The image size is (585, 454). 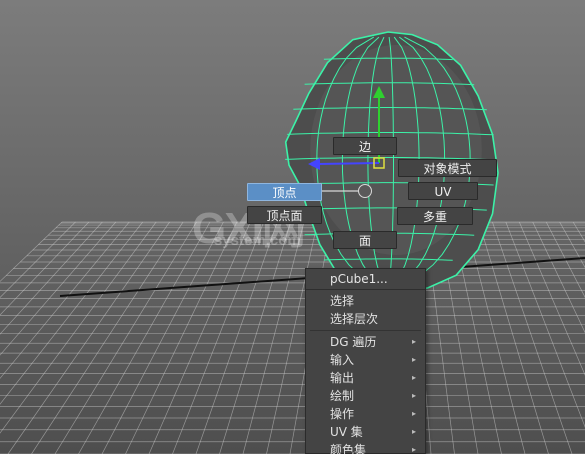 What do you see at coordinates (365, 396) in the screenshot?
I see `menu-item-paint: 绘制 ▸` at bounding box center [365, 396].